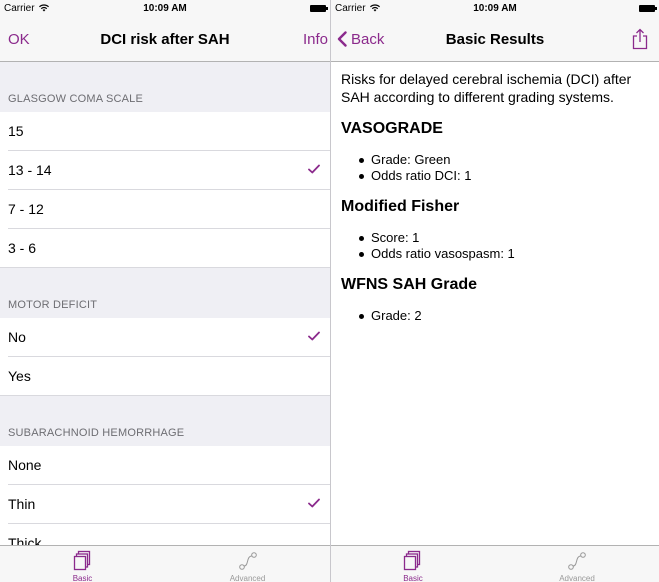 Image resolution: width=659 pixels, height=582 pixels. Describe the element at coordinates (165, 465) in the screenshot. I see `option-cell: None` at that location.